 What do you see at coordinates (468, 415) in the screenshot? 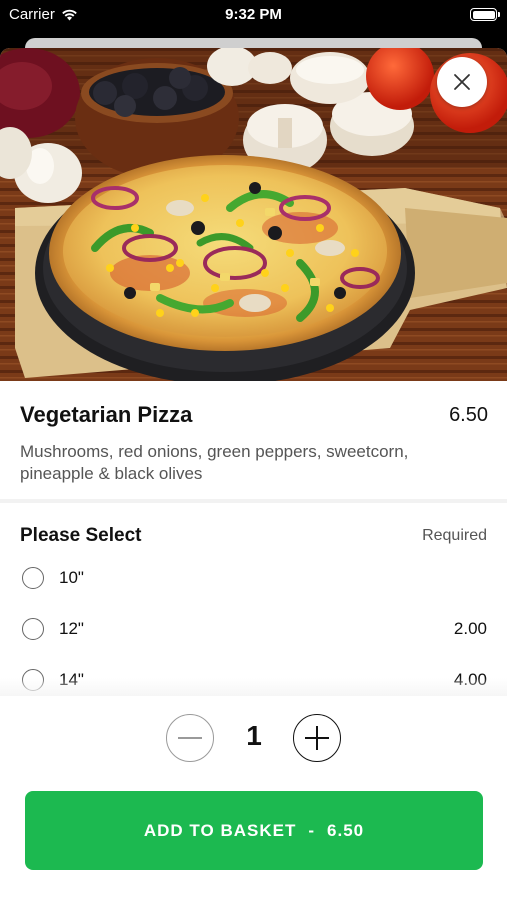
I see `item-price: 6.50` at bounding box center [468, 415].